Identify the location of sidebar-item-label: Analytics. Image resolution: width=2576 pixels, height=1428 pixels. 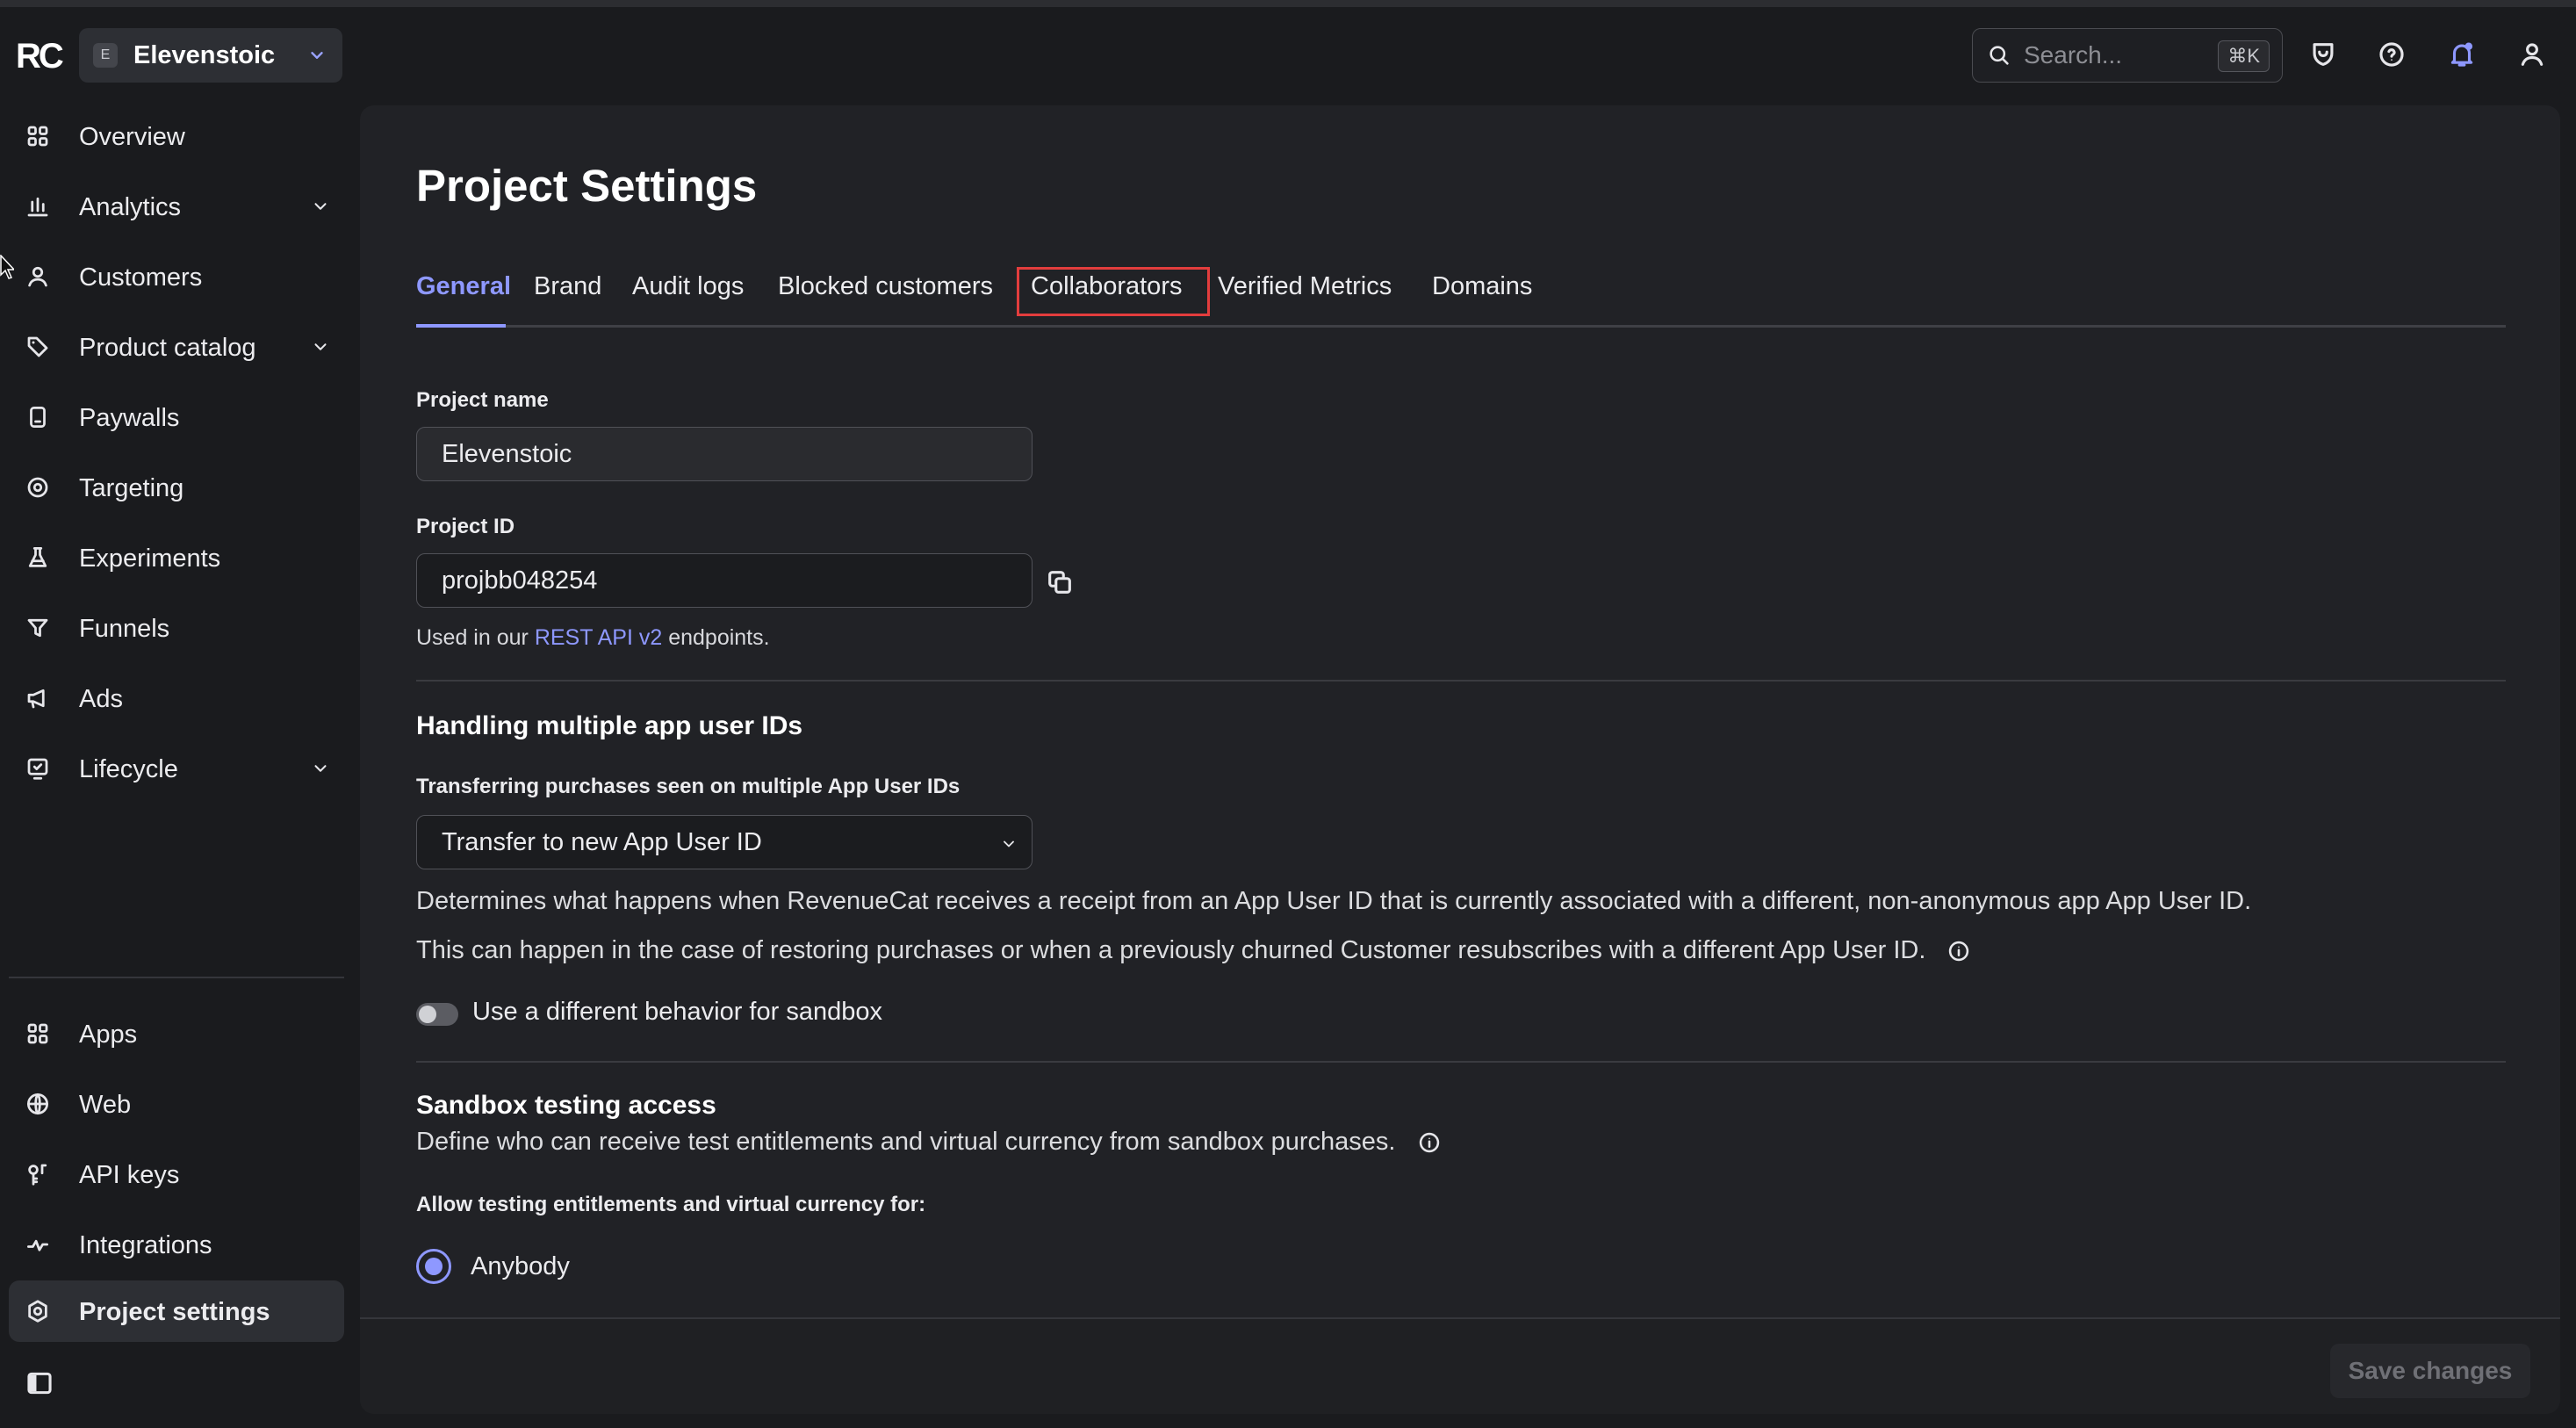
(130, 207).